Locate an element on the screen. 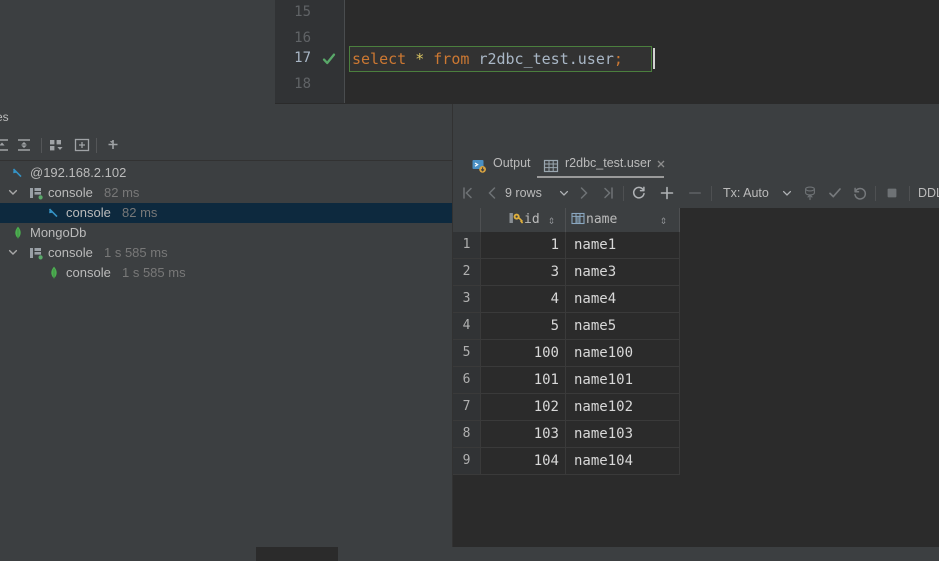 The width and height of the screenshot is (939, 561). run-statement-icon is located at coordinates (329, 59).